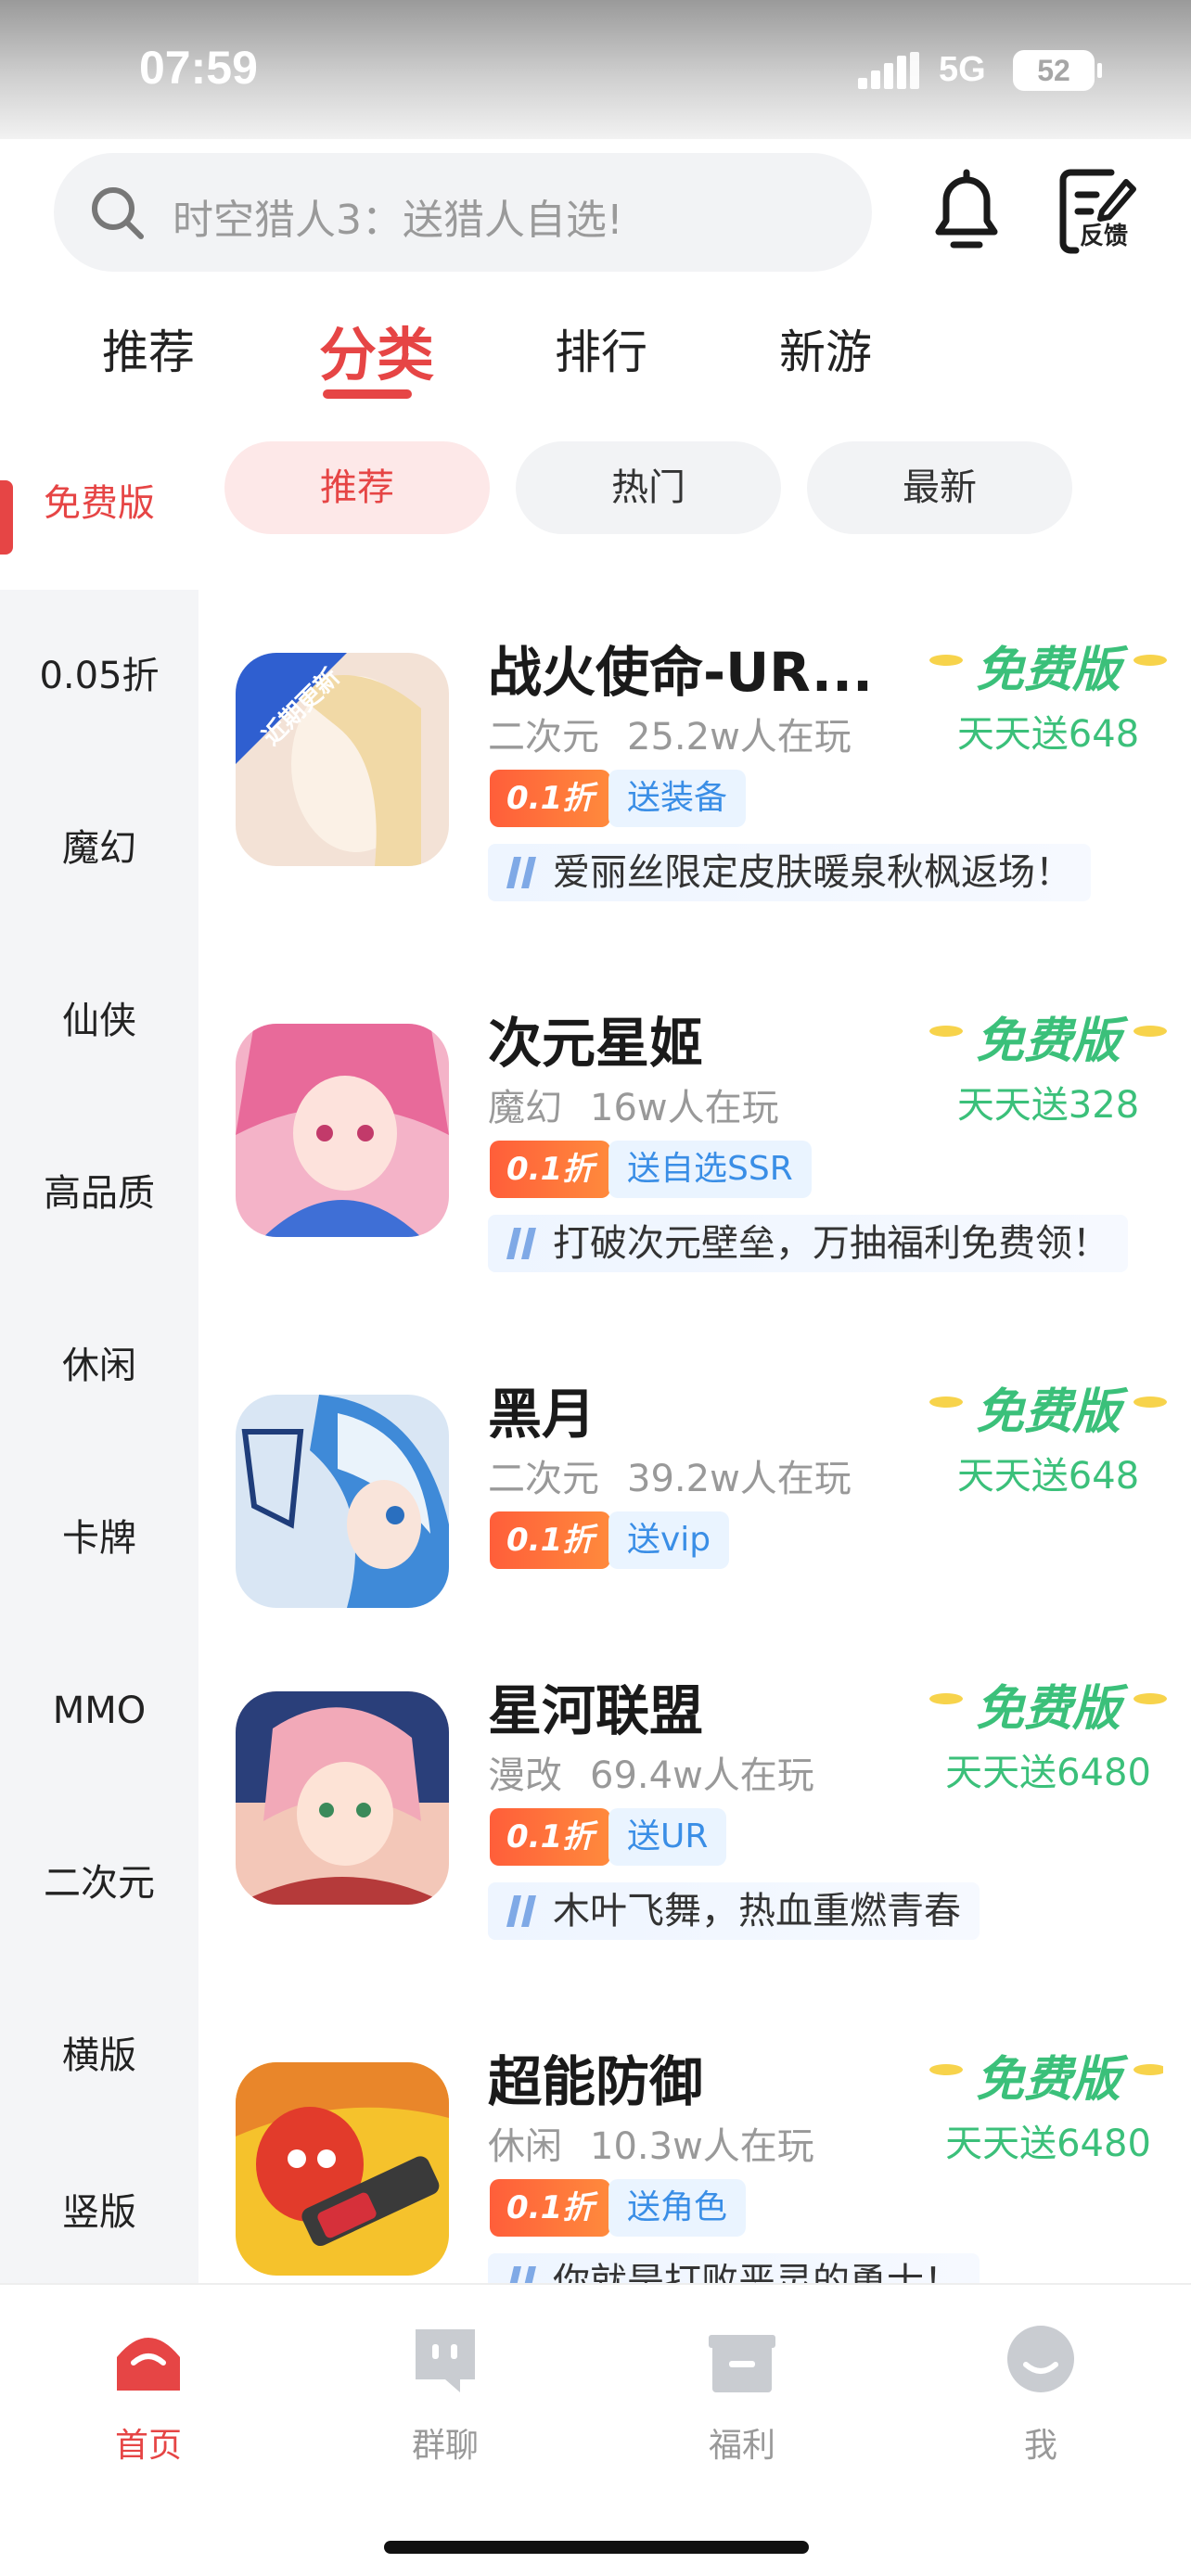 The image size is (1191, 2576). I want to click on game-description: 打破次元壁垒，万抽福利免费领！, so click(808, 1243).